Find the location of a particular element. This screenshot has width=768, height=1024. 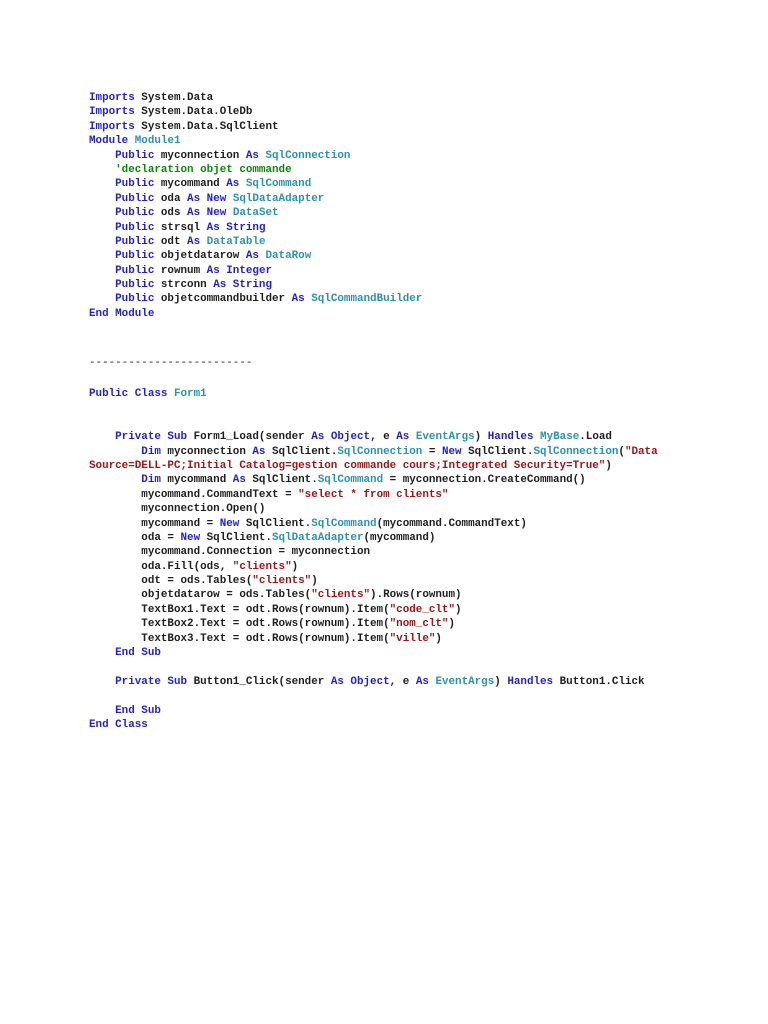

code-token: "nom_clt" is located at coordinates (419, 624).